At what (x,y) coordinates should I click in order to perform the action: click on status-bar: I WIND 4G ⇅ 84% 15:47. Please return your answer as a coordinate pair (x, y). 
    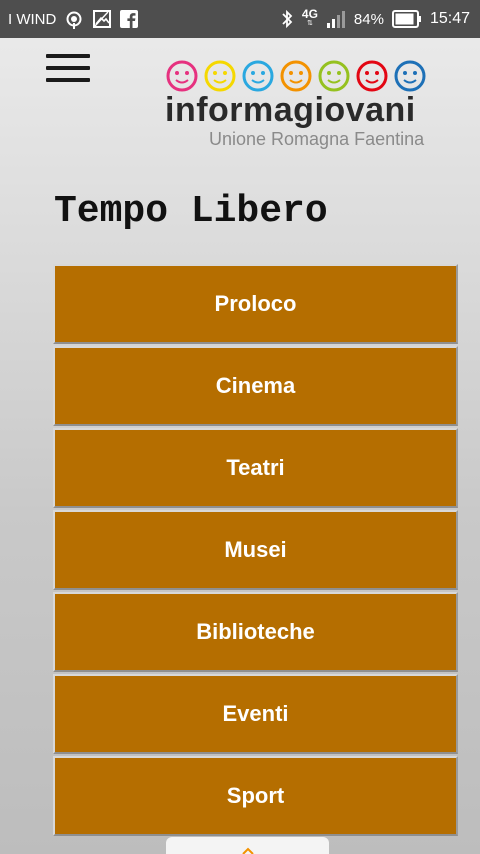
    Looking at the image, I should click on (240, 19).